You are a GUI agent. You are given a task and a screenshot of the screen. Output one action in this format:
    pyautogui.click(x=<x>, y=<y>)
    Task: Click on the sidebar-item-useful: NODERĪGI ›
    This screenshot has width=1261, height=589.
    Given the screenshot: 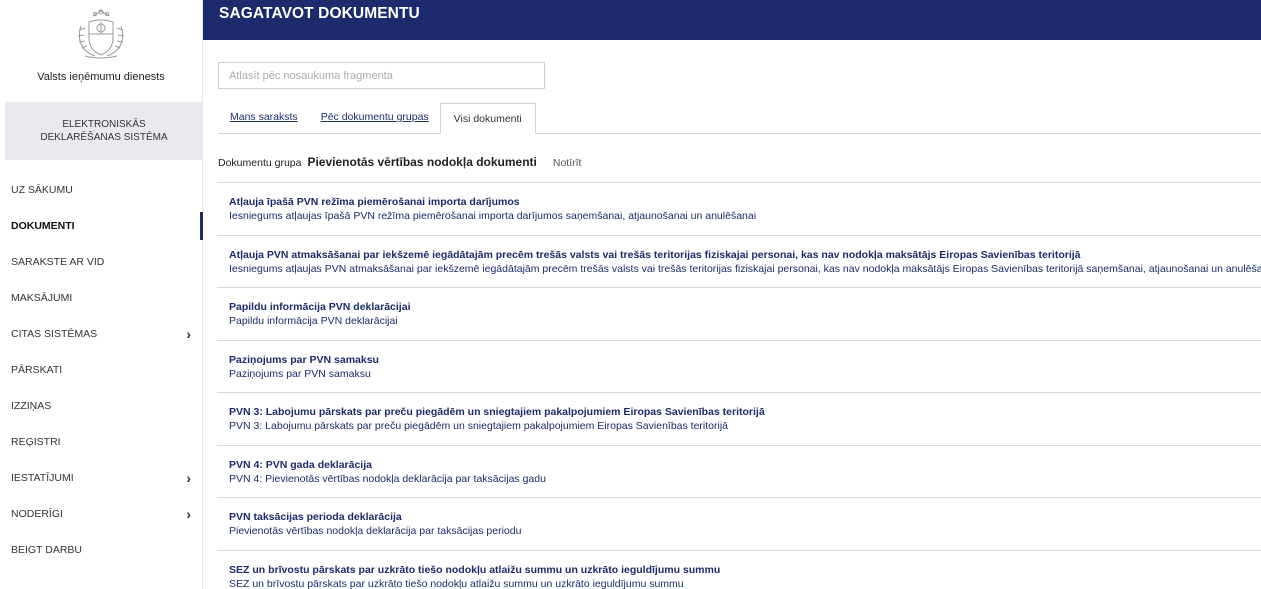 What is the action you would take?
    pyautogui.click(x=101, y=514)
    